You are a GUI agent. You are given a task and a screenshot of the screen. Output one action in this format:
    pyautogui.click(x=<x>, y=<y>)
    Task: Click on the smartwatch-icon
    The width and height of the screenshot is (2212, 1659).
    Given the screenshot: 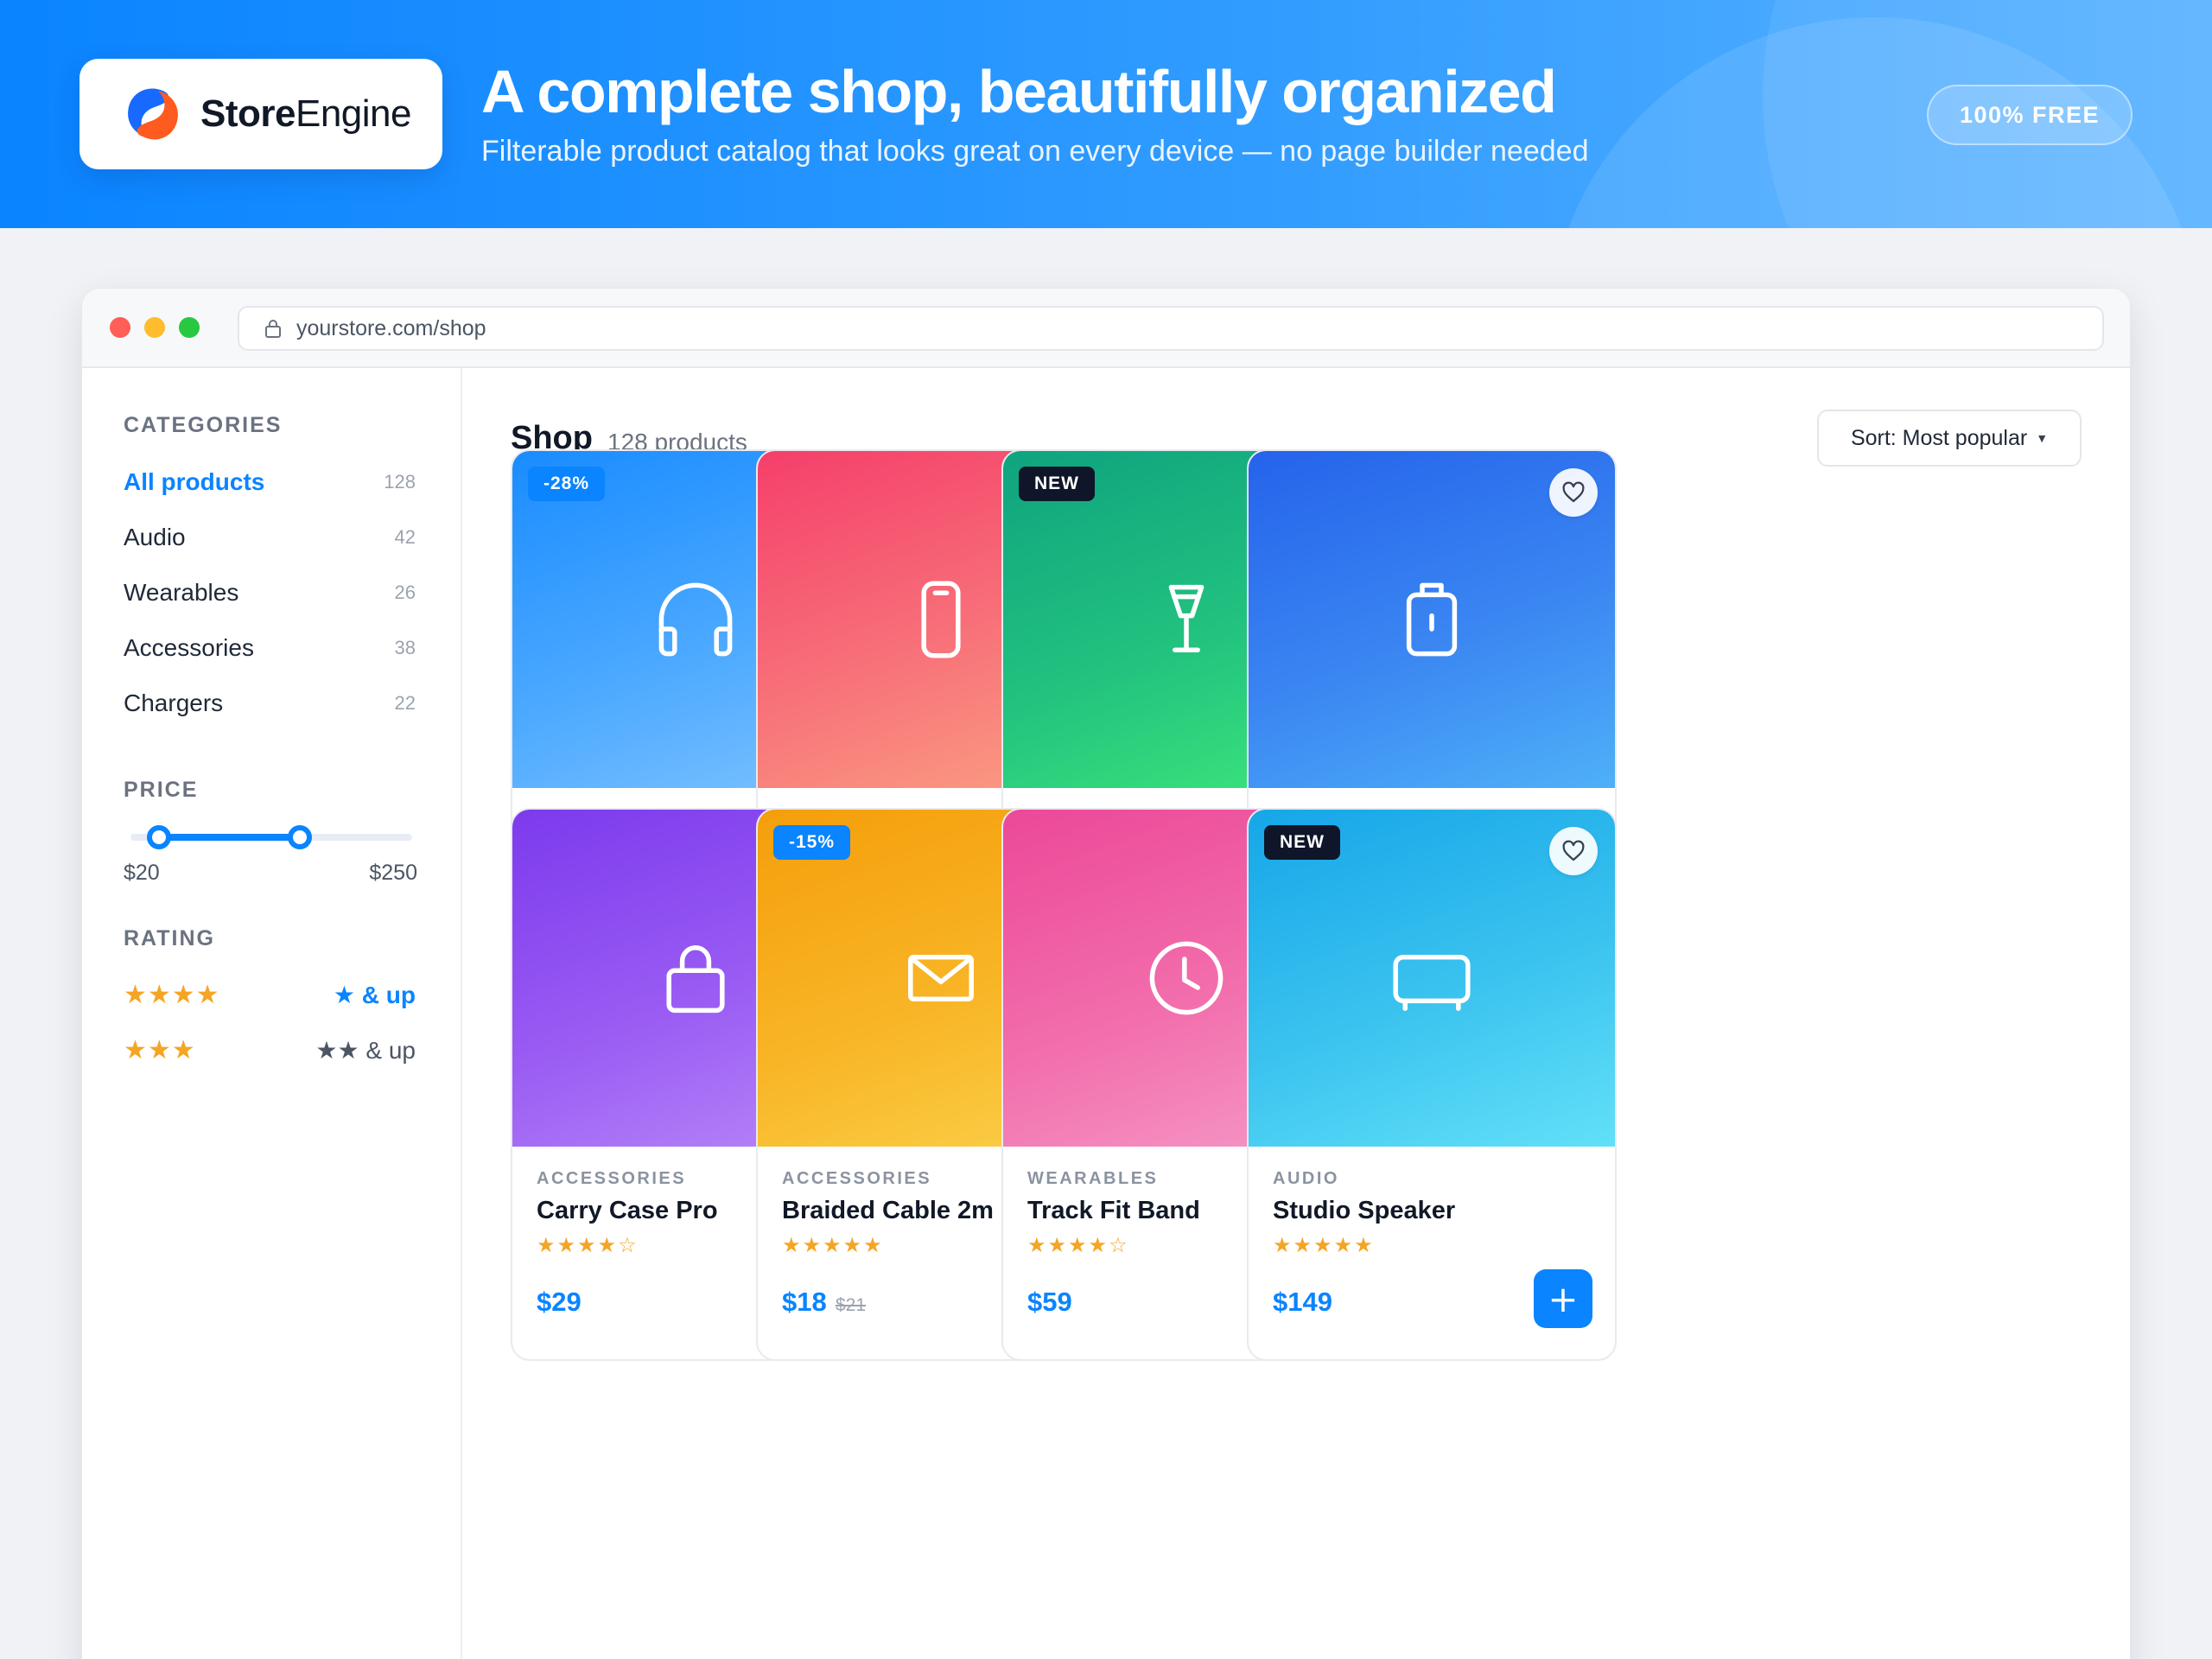 What is the action you would take?
    pyautogui.click(x=941, y=619)
    